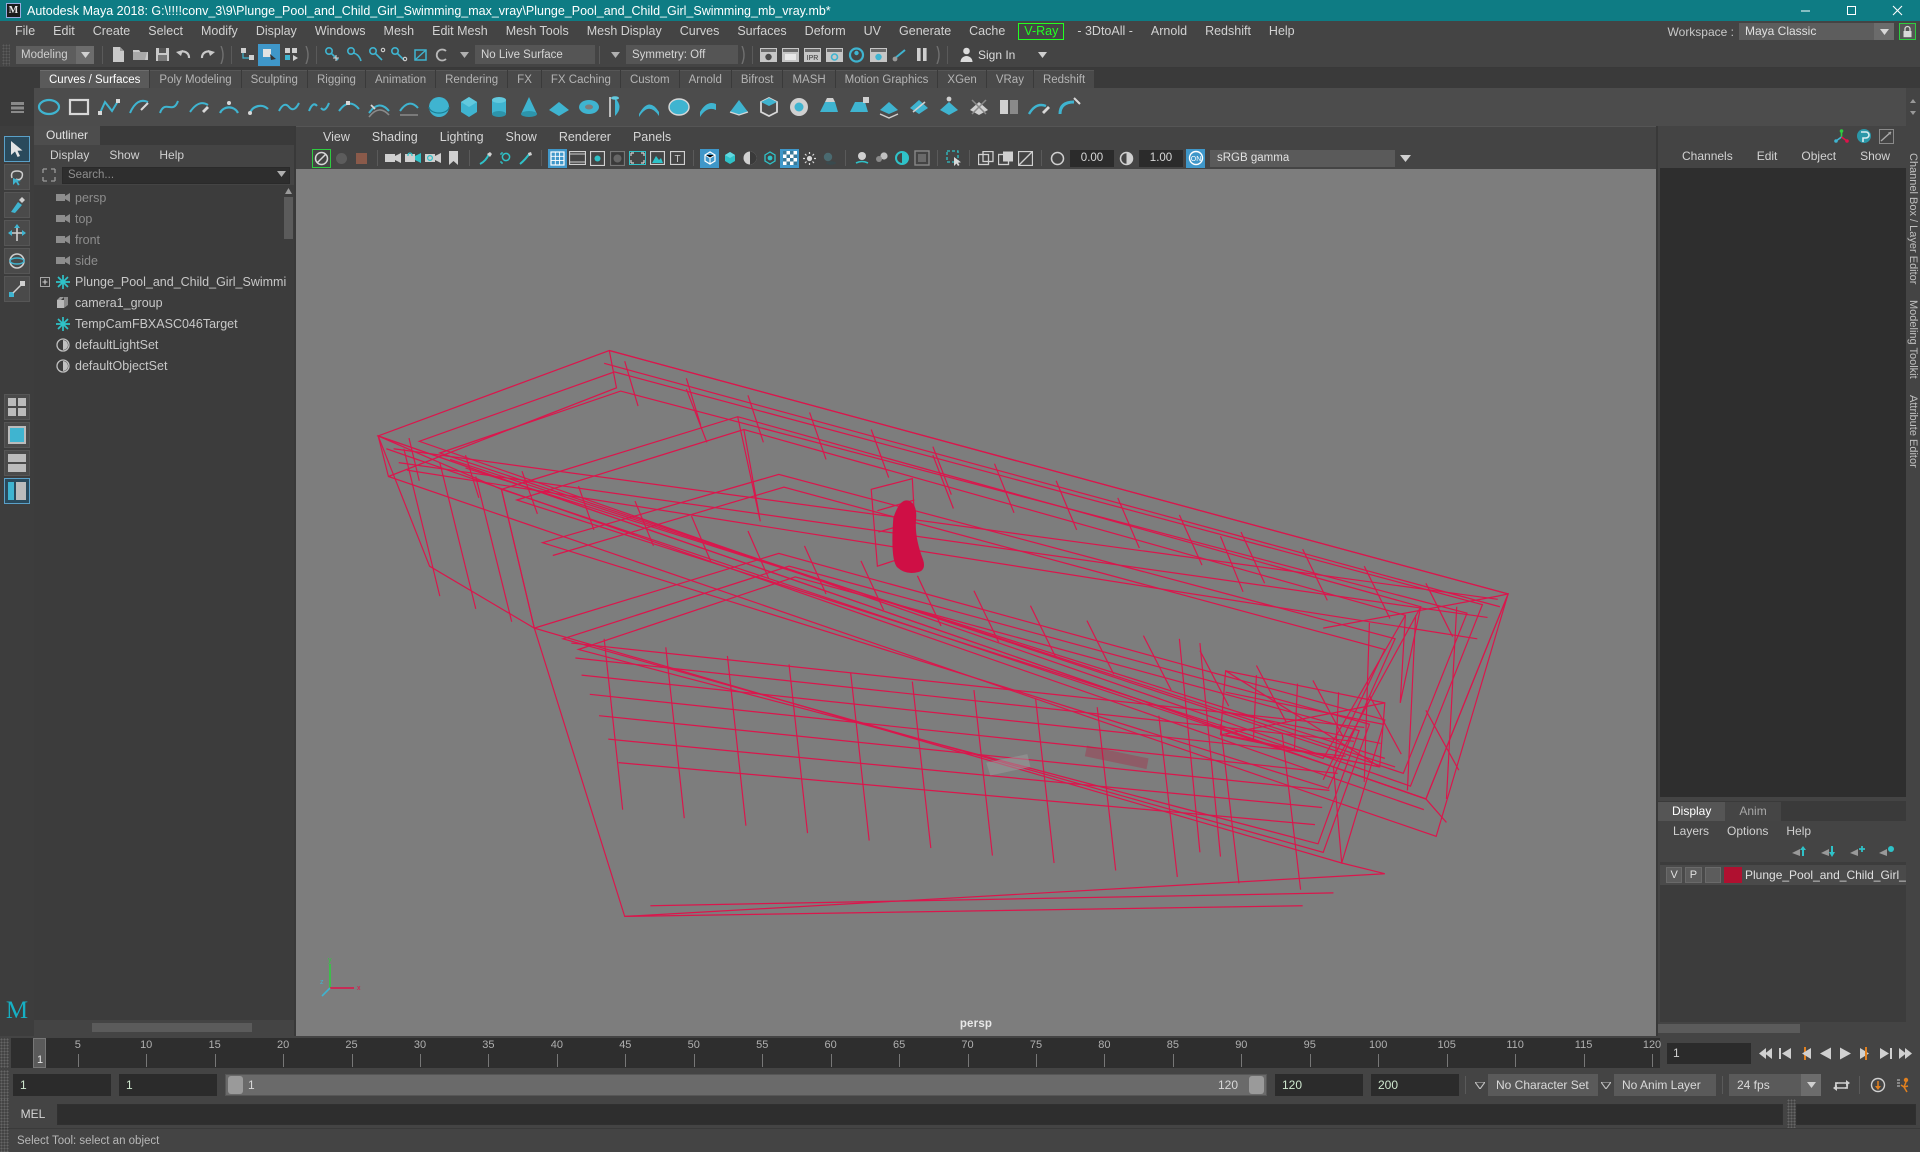 This screenshot has height=1152, width=1920. Describe the element at coordinates (395, 137) in the screenshot. I see `viewport-menu-shading: Shading` at that location.